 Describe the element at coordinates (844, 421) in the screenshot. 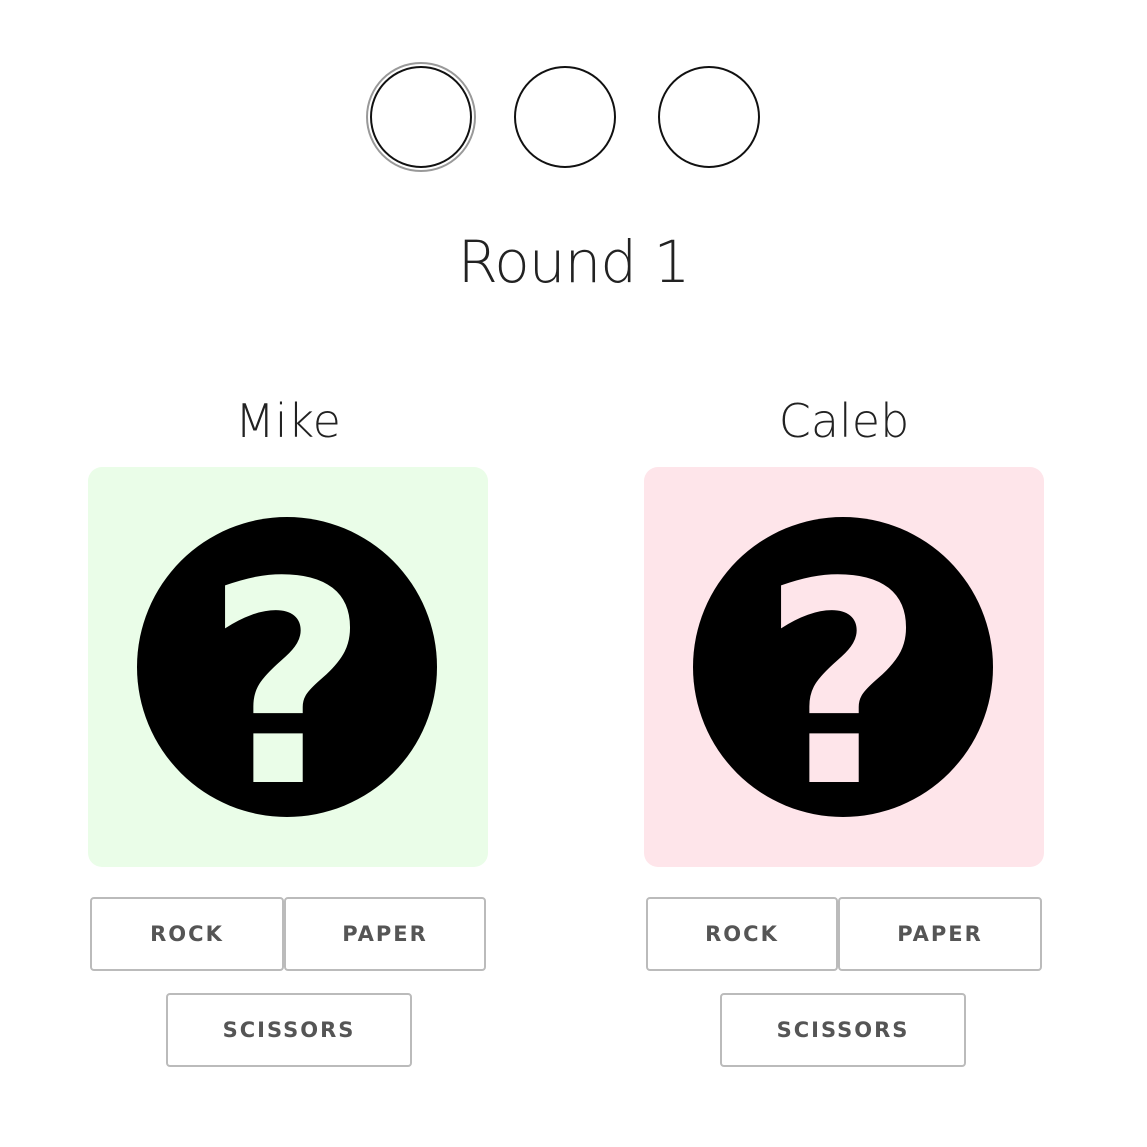

I see `player-name: Caleb` at that location.